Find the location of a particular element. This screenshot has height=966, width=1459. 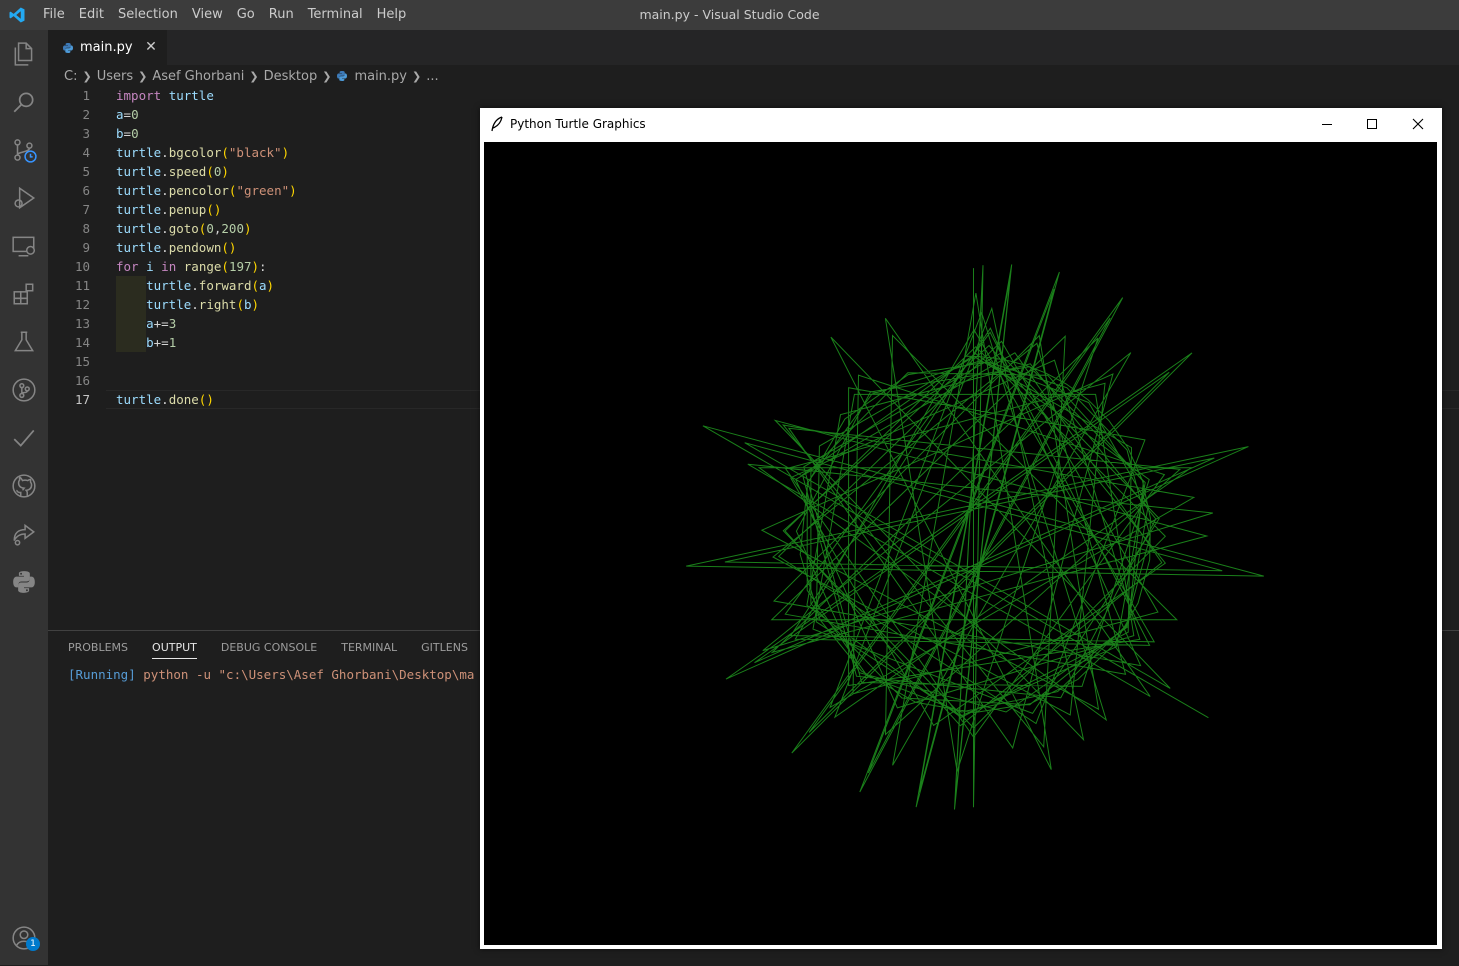

accounts-badge: 1 is located at coordinates (33, 944).